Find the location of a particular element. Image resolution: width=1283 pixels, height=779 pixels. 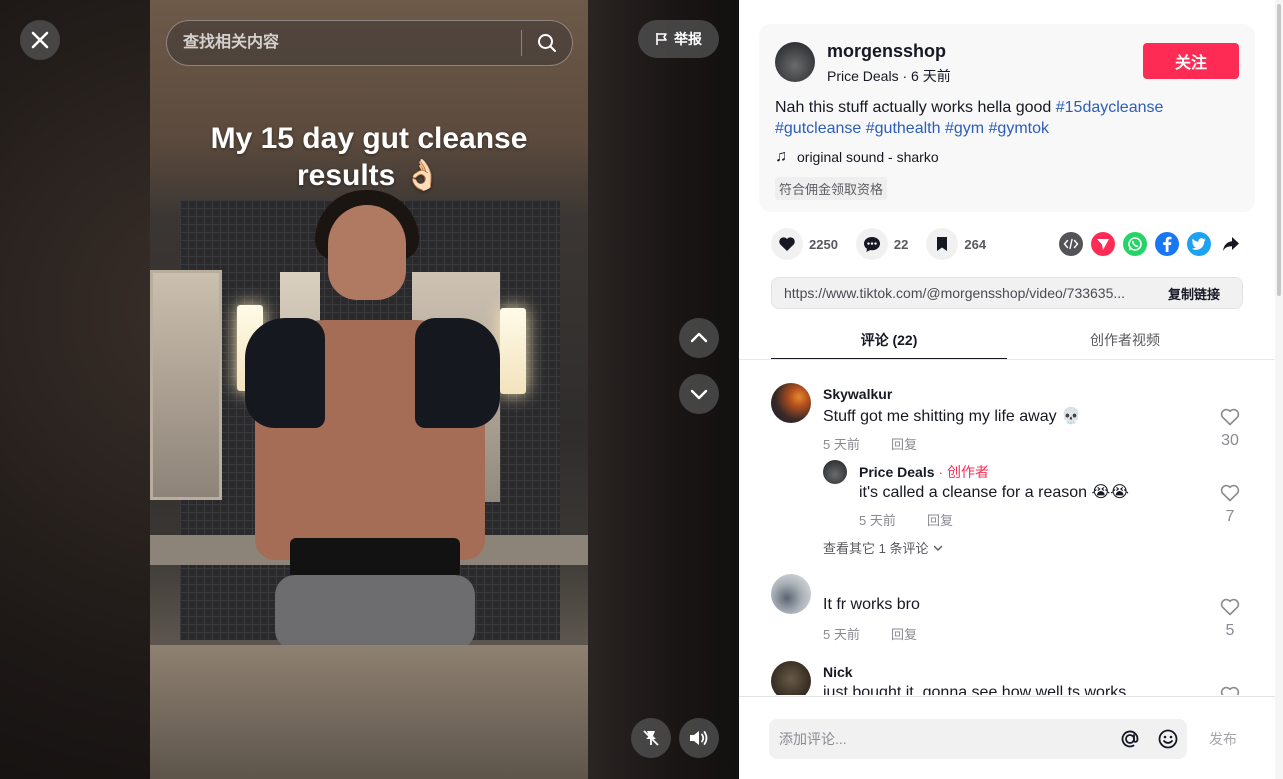

hashtag-link: #gutcleanse is located at coordinates (818, 128).